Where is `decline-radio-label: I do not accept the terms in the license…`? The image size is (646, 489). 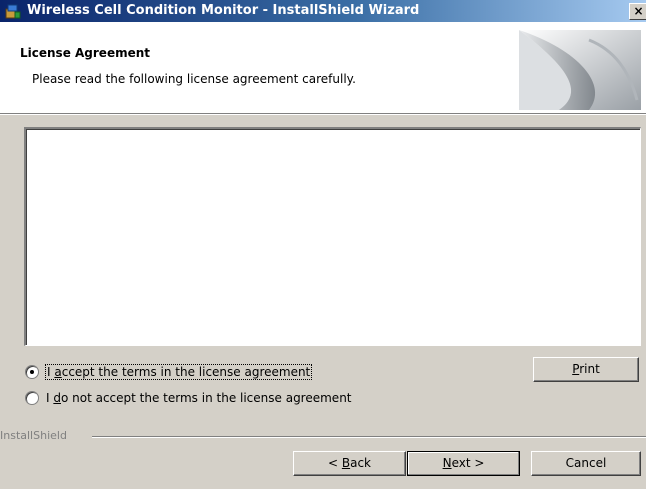 decline-radio-label: I do not accept the terms in the license… is located at coordinates (199, 398).